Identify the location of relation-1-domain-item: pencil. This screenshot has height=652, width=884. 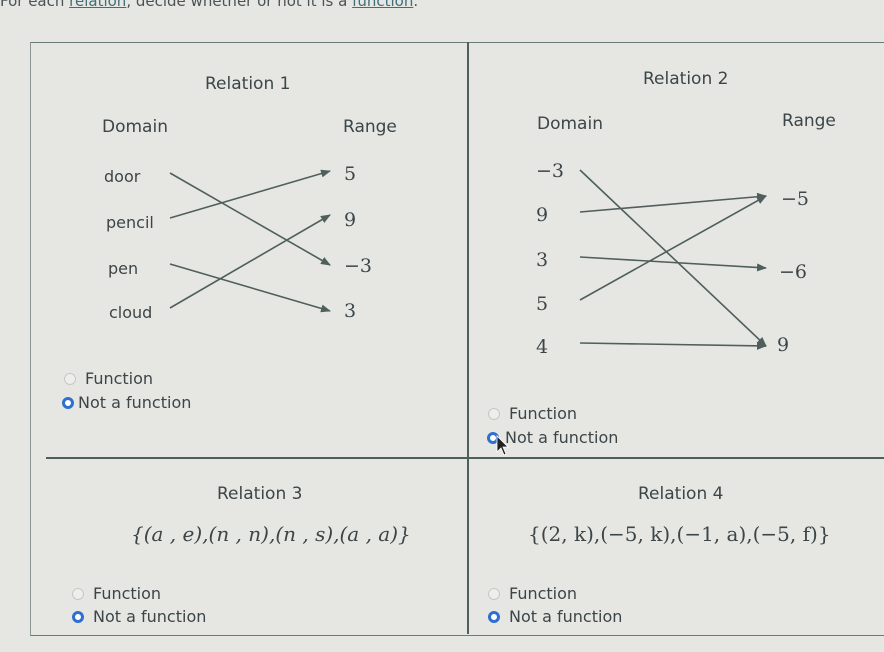
(130, 222).